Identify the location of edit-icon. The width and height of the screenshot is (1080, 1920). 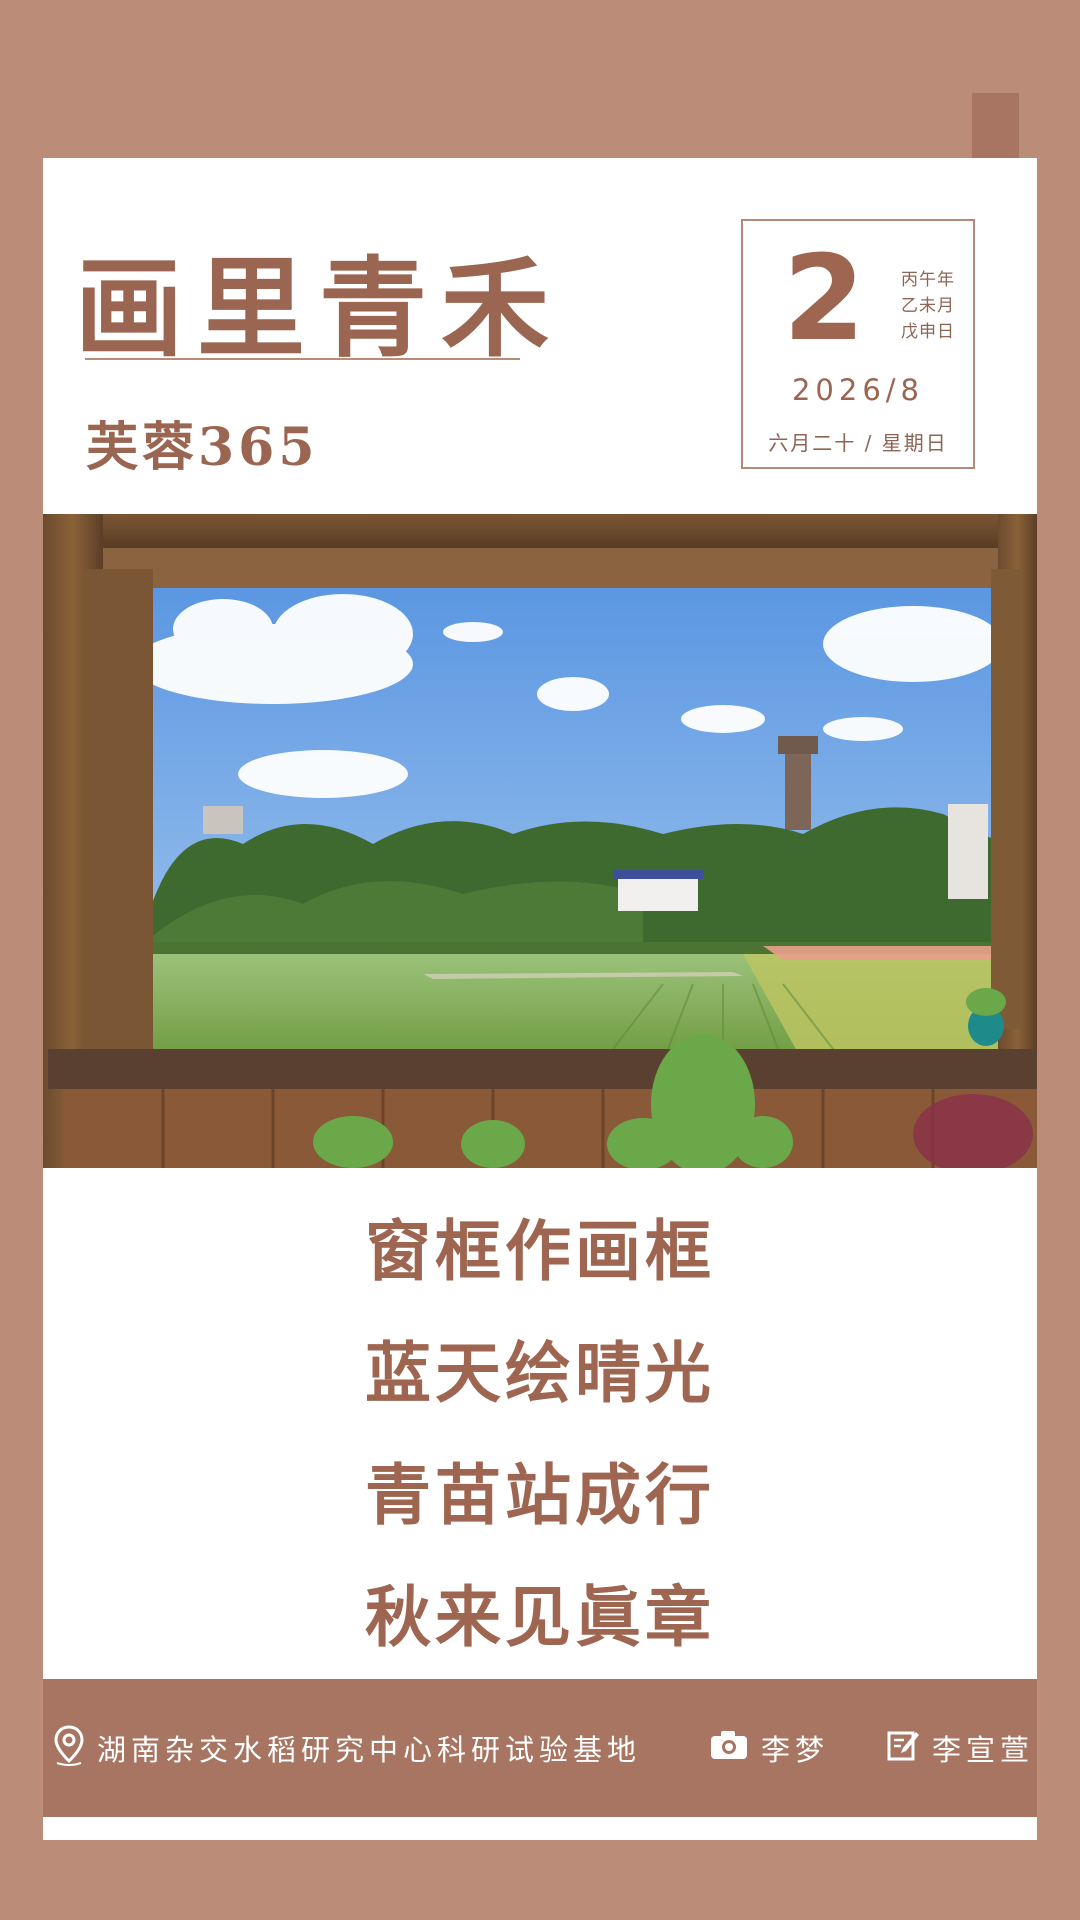
(909, 1748).